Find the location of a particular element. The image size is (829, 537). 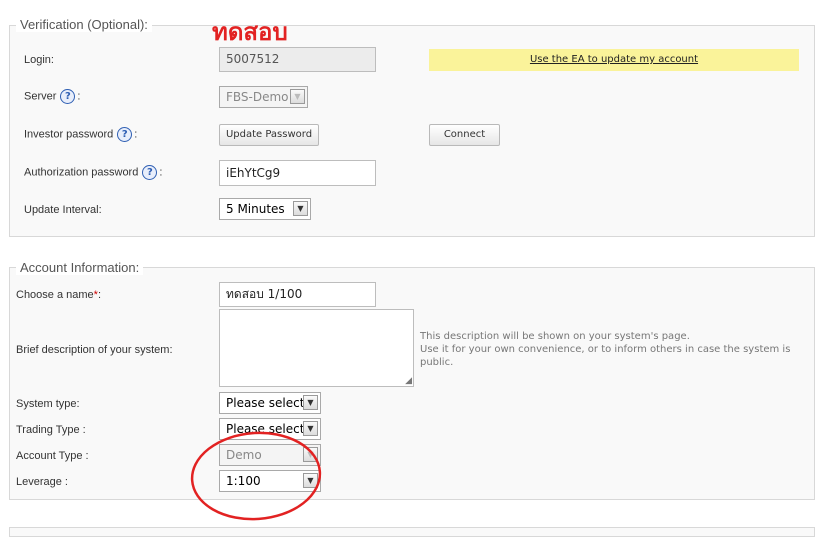

authorization-password-label: Authorization password?: is located at coordinates (93, 172).